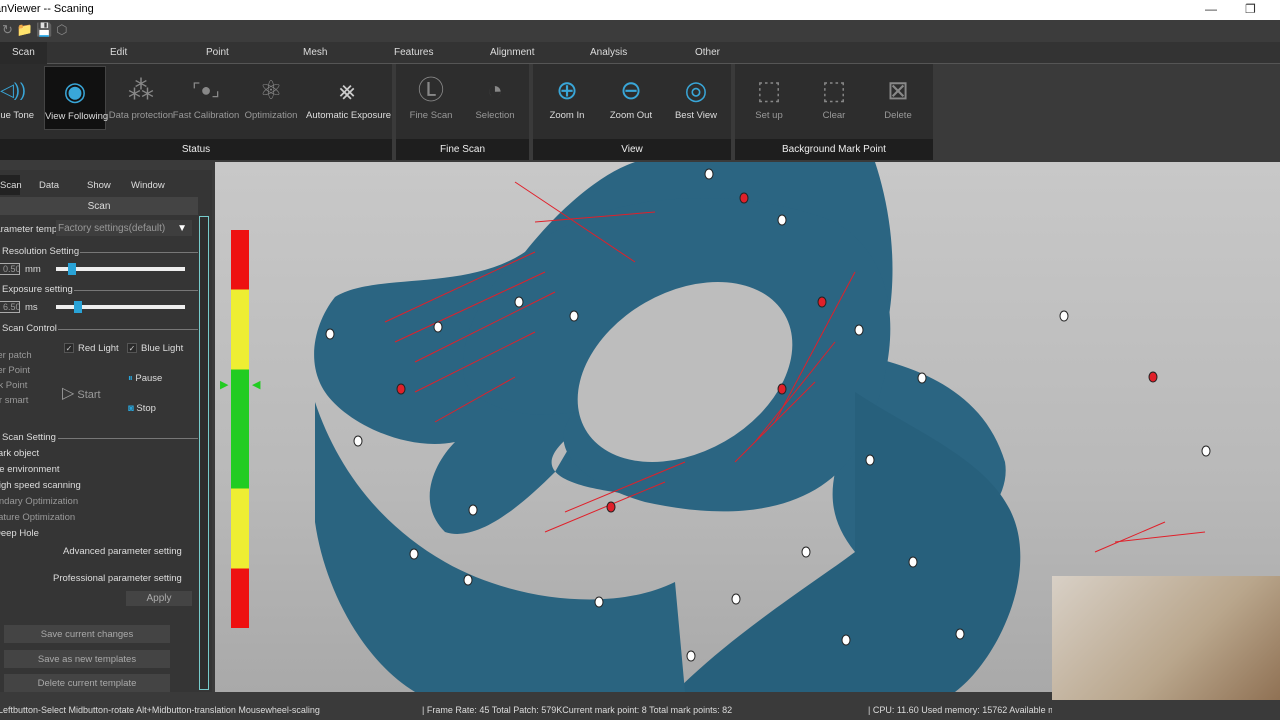 The width and height of the screenshot is (1280, 720). Describe the element at coordinates (117, 578) in the screenshot. I see `professional-parameter-setting: Professional parameter setting` at that location.